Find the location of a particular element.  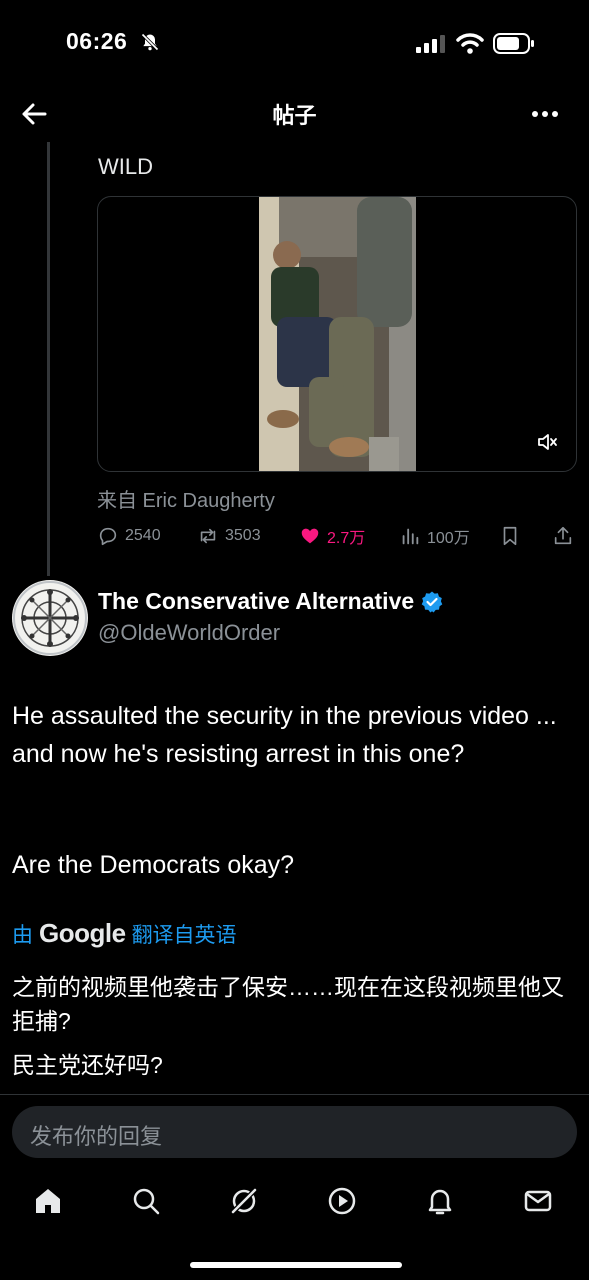

notifications-icon is located at coordinates (440, 1202).